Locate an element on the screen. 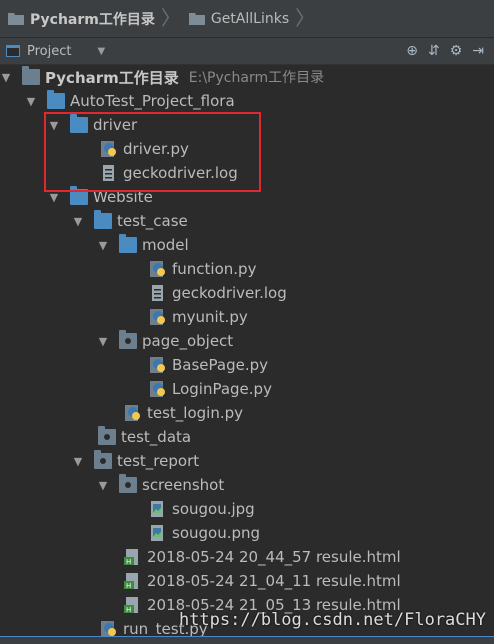 The image size is (494, 644). tree-item-label: AutoTest_Project_flora is located at coordinates (152, 101).